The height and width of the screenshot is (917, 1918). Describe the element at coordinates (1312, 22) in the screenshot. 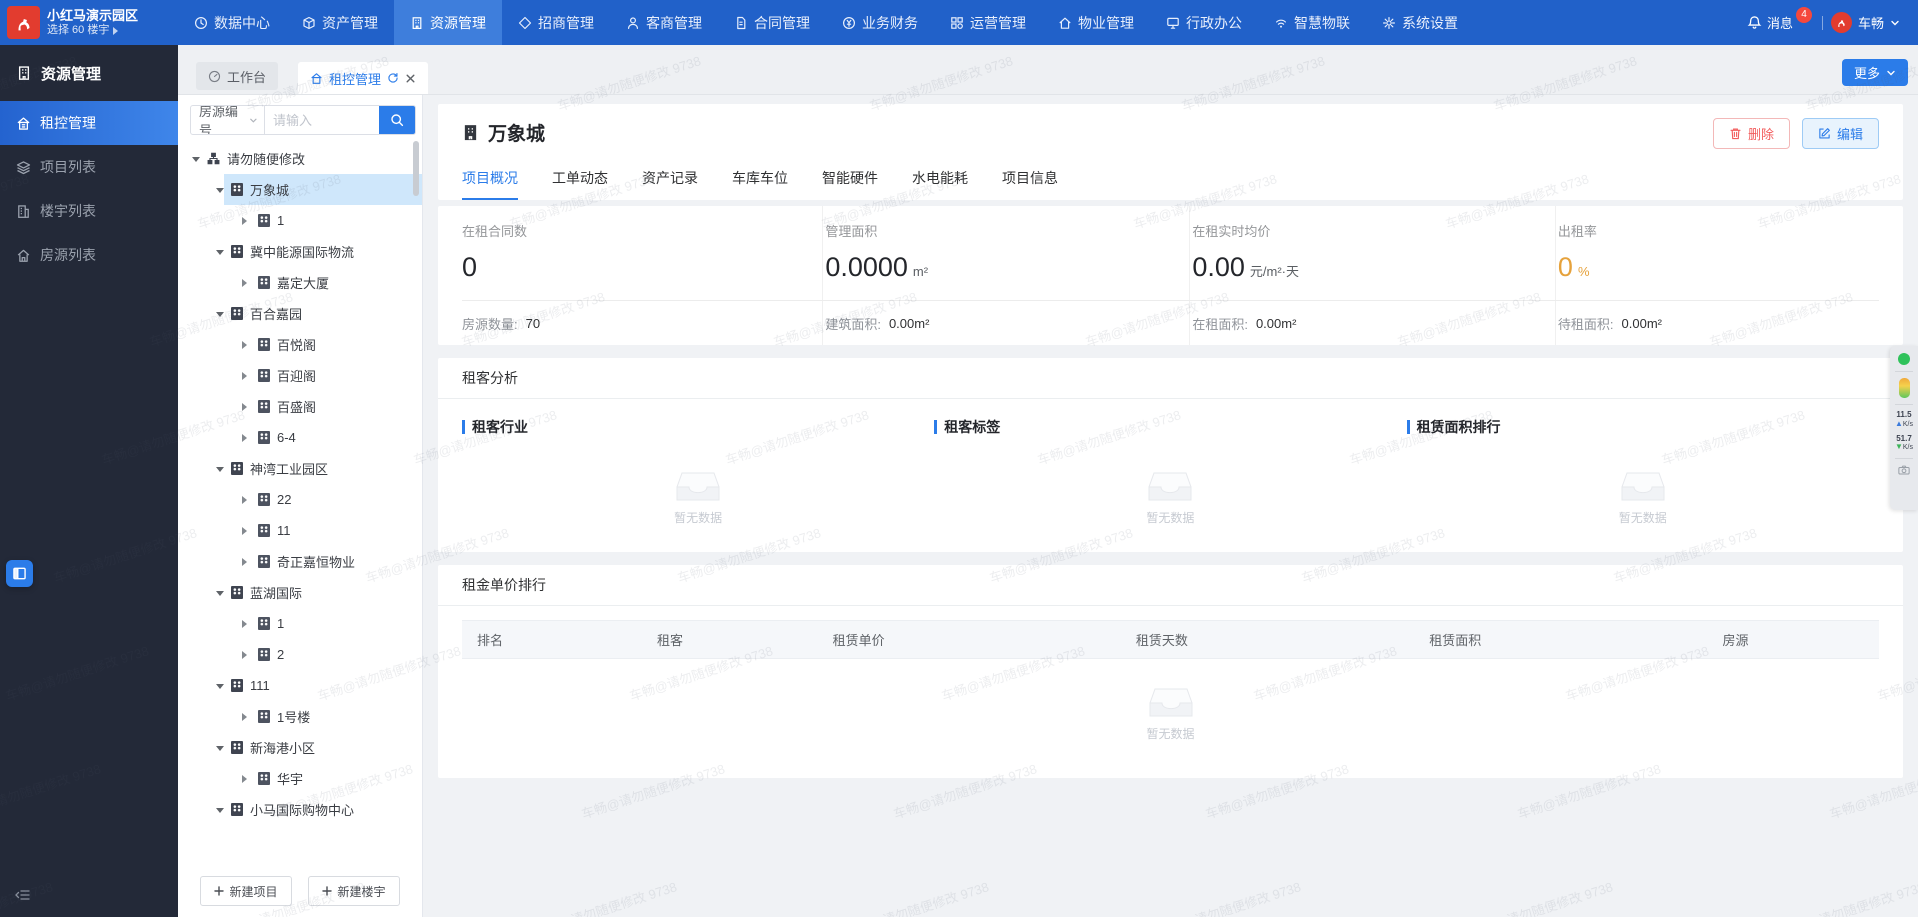

I see `nav-item-iot: 智慧物联` at that location.